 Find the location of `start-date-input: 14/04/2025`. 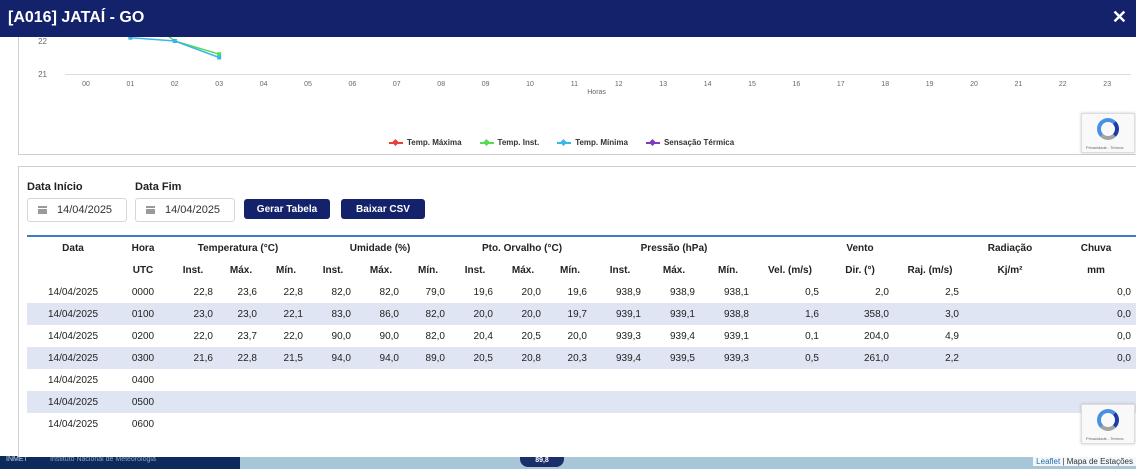

start-date-input: 14/04/2025 is located at coordinates (77, 210).